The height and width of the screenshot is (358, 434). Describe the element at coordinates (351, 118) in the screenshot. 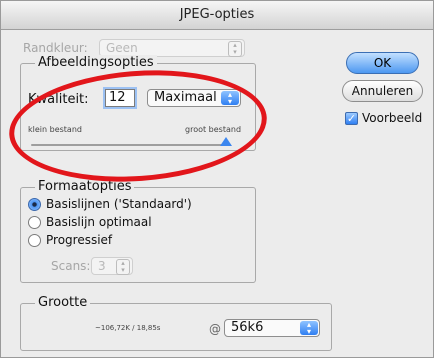

I see `preview-checkbox: ✓` at that location.